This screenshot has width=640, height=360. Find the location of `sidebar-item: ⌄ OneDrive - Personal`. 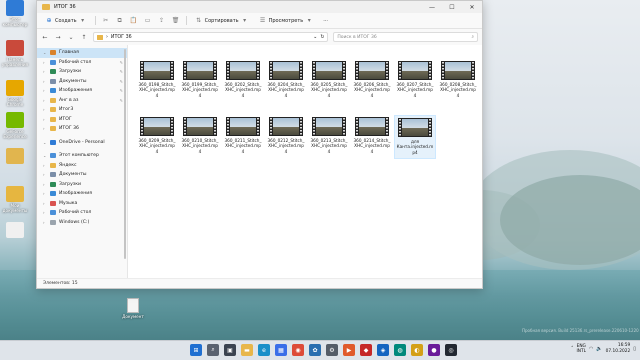

sidebar-item: ⌄ OneDrive - Personal is located at coordinates (82, 143).